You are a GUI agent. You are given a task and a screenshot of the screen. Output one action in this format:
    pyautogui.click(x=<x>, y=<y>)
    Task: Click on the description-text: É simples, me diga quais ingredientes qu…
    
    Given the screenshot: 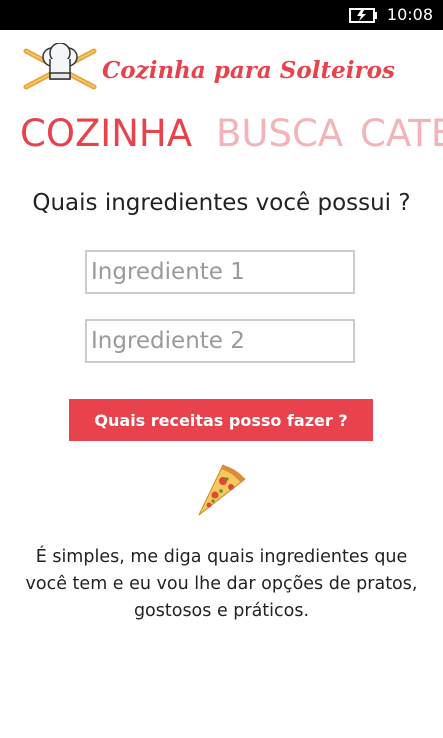 What is the action you would take?
    pyautogui.click(x=221, y=584)
    